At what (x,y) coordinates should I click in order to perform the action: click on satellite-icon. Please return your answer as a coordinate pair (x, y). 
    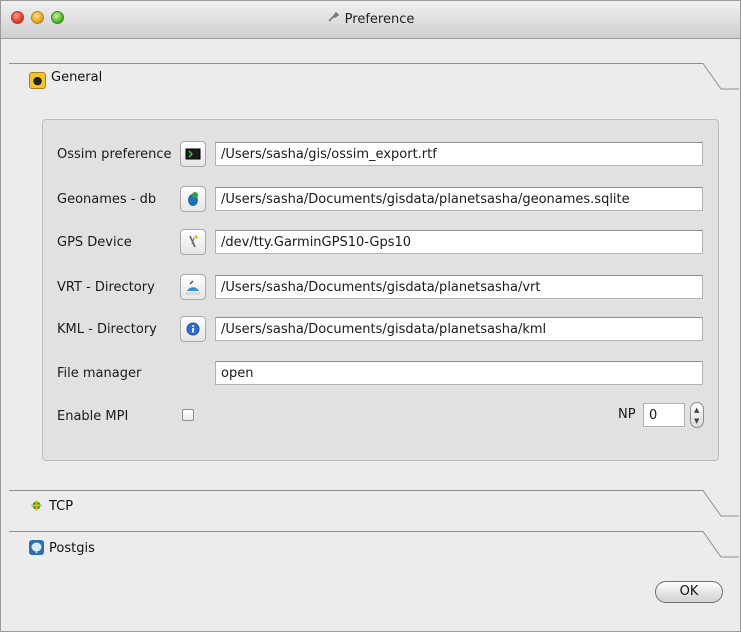
    Looking at the image, I should click on (193, 241).